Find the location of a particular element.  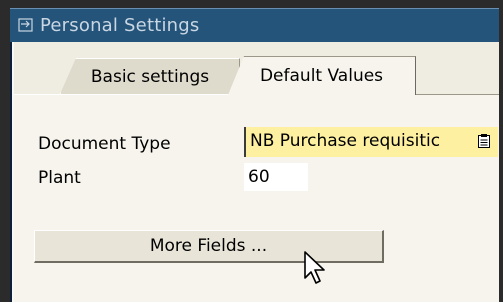

window-frame-top is located at coordinates (251, 4).